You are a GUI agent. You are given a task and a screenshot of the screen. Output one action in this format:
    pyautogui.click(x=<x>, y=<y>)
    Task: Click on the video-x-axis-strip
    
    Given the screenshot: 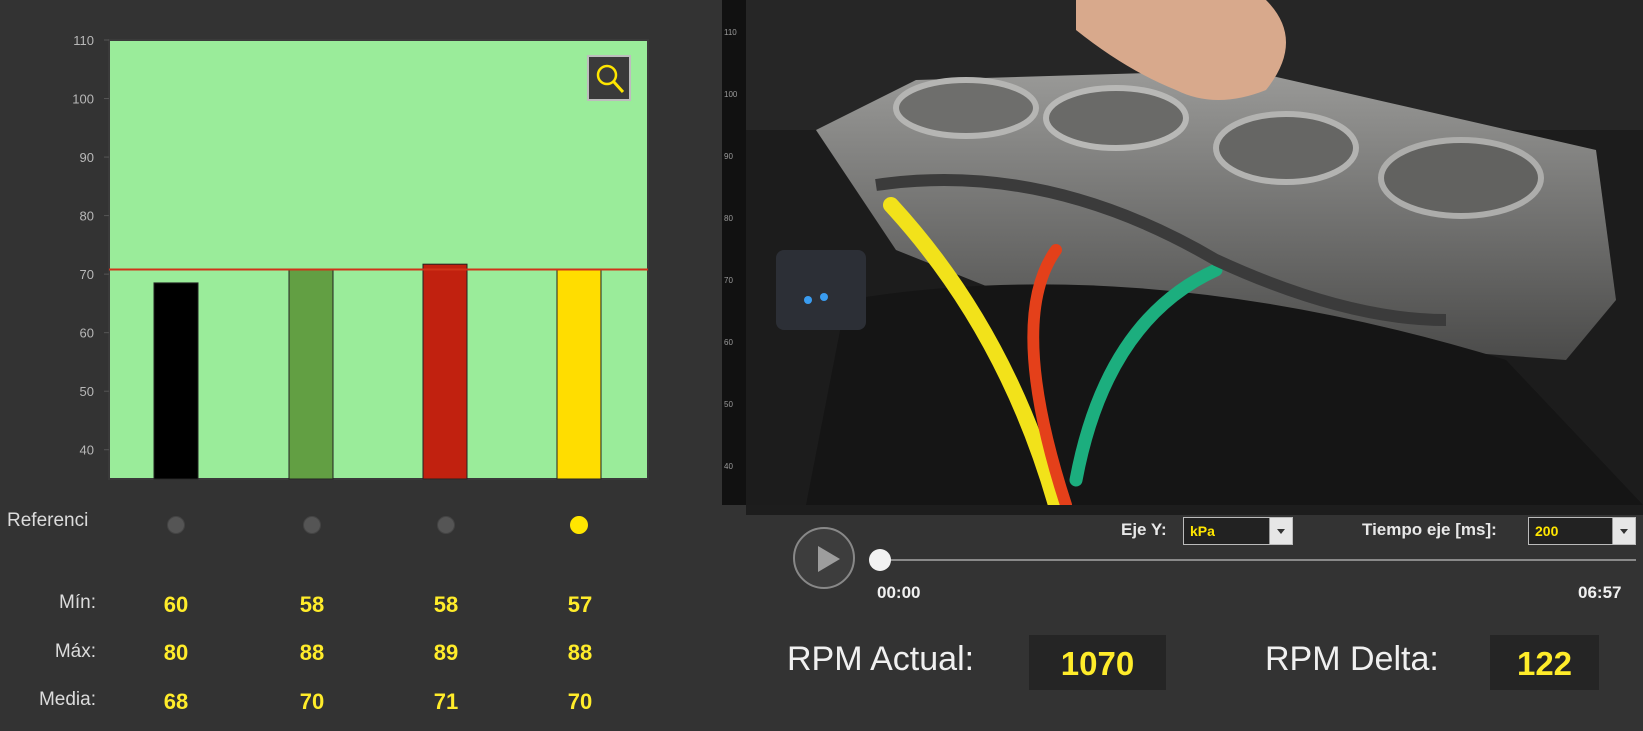 What is the action you would take?
    pyautogui.click(x=1194, y=510)
    